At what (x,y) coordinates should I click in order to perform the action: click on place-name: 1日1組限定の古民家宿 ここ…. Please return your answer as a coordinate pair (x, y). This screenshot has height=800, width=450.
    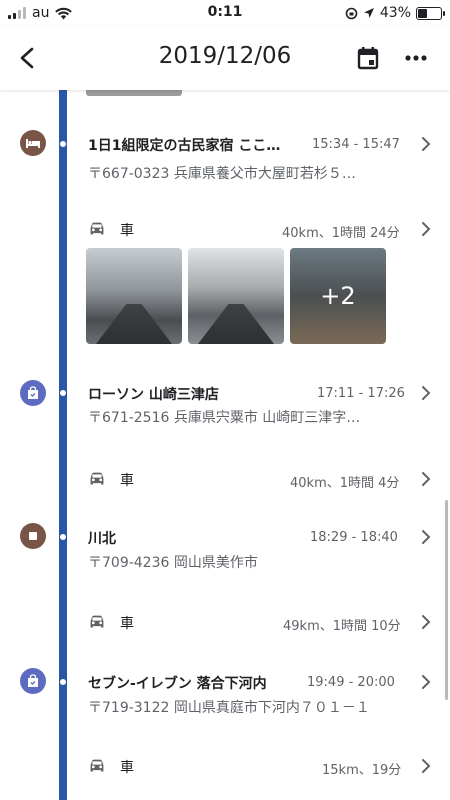
    Looking at the image, I should click on (184, 145).